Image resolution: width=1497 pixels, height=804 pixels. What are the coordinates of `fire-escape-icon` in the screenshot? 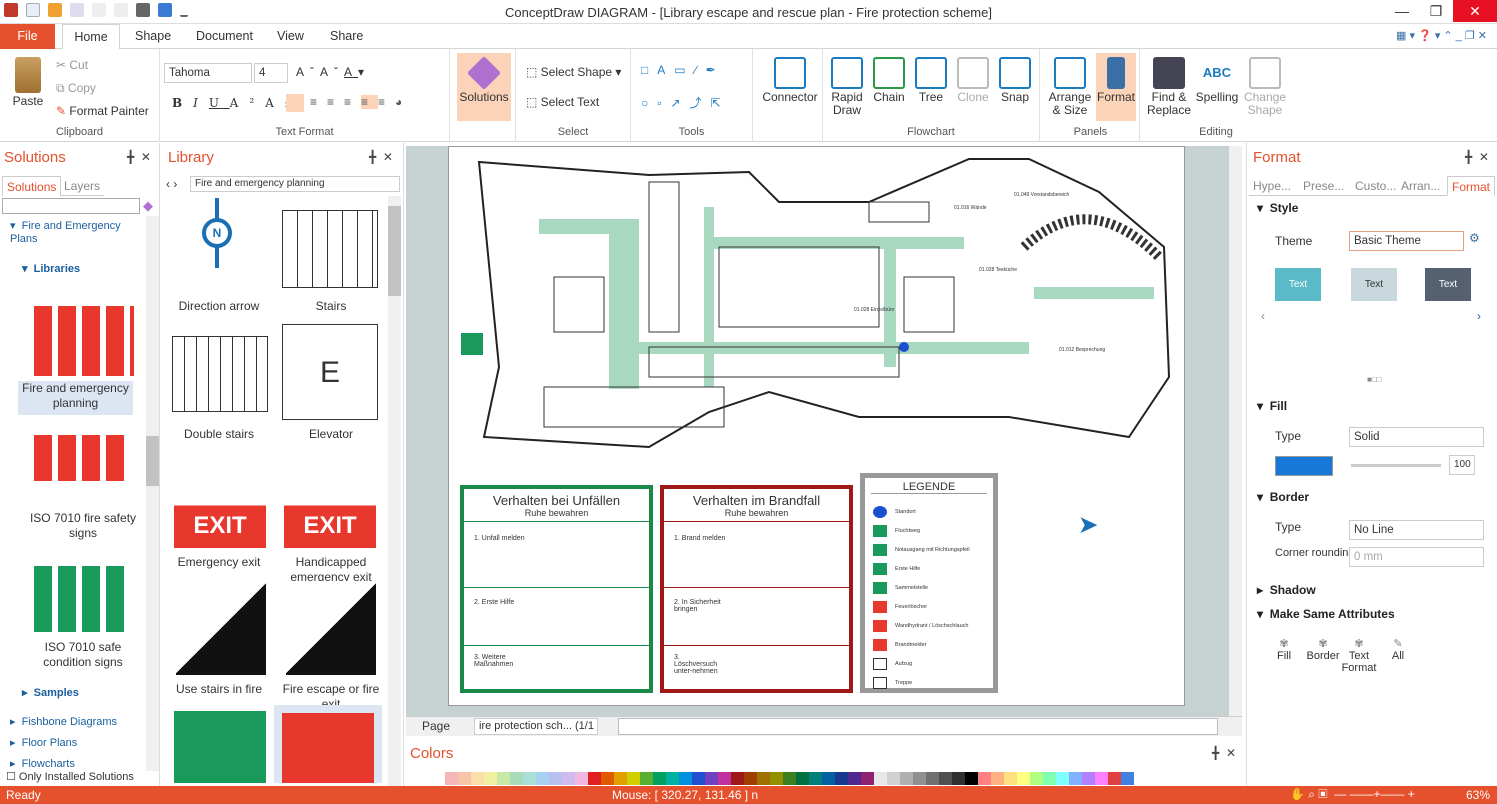 It's located at (331, 628).